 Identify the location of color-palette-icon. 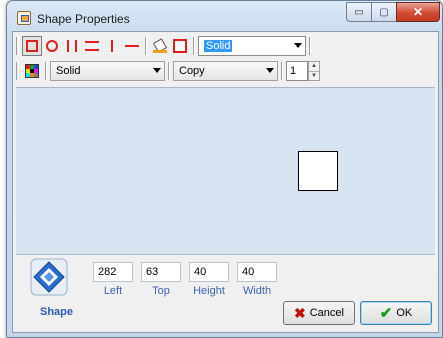
(32, 71).